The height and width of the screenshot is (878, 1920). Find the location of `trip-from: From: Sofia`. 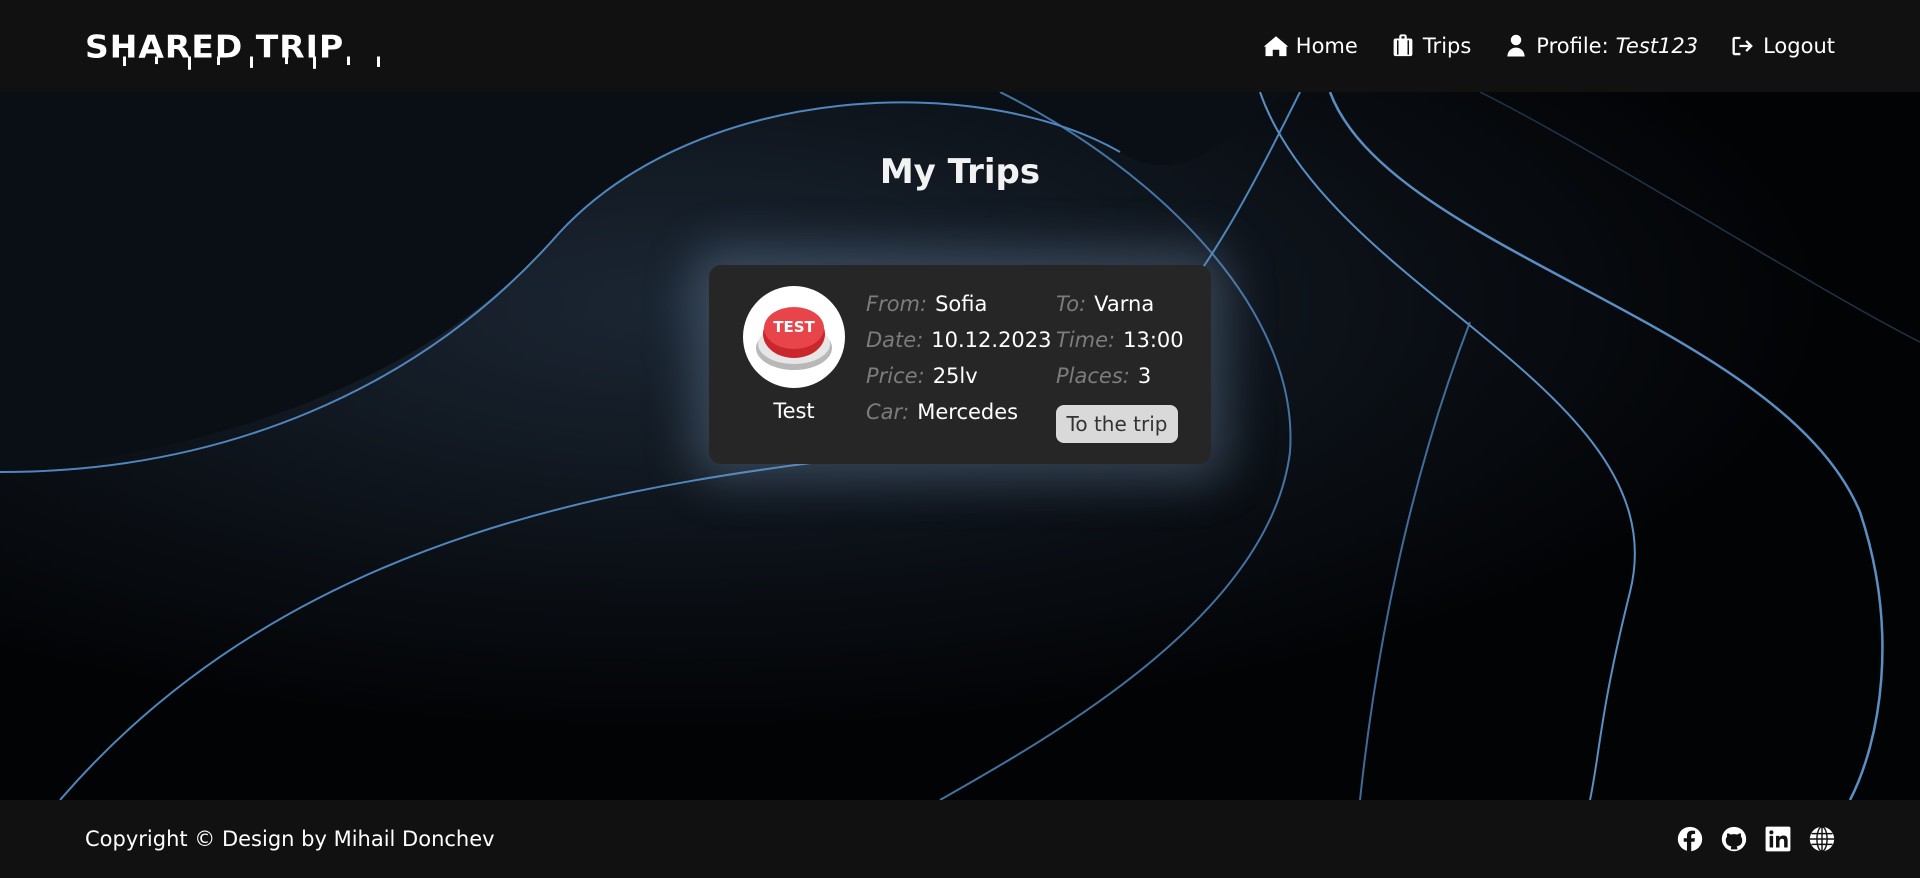

trip-from: From: Sofia is located at coordinates (926, 304).